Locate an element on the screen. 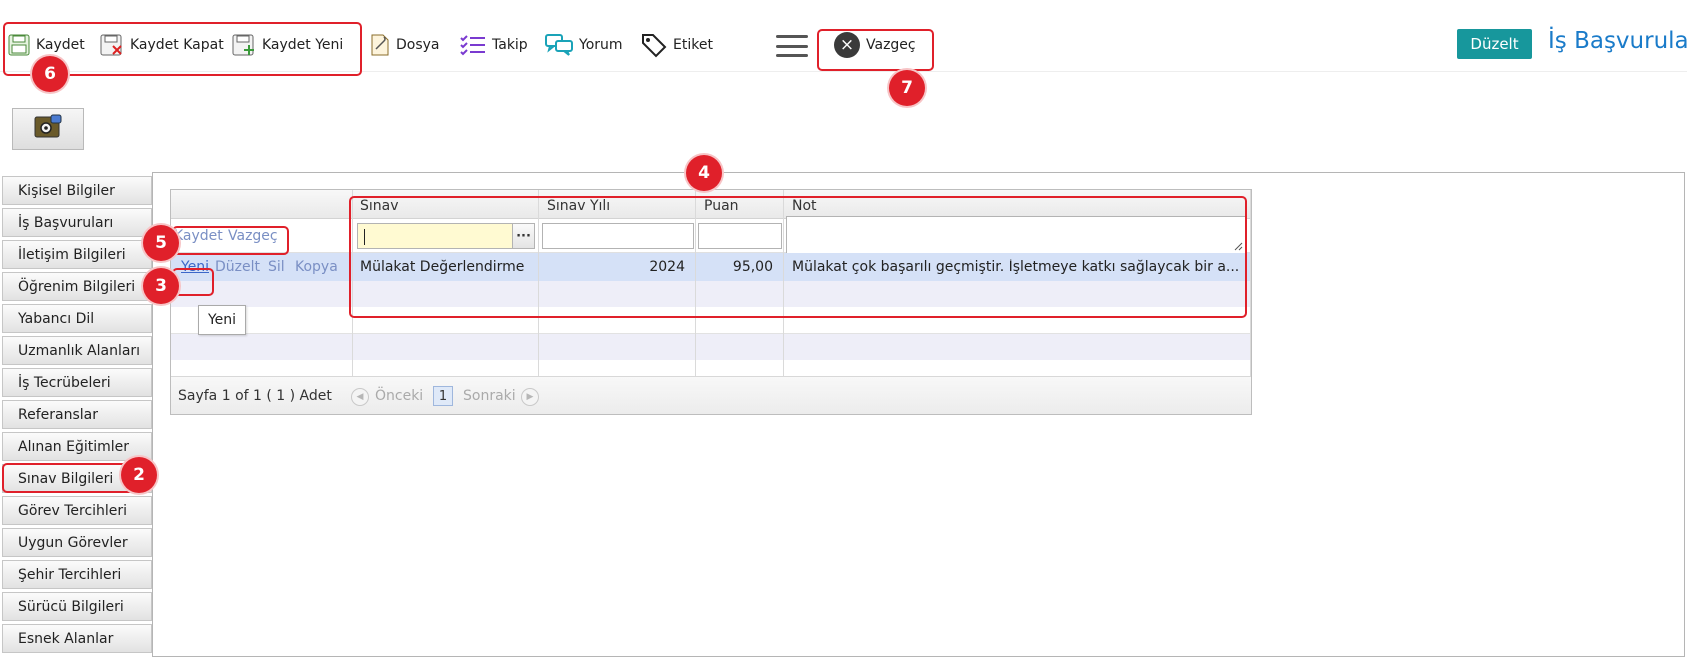 The image size is (1687, 664). vazgec-label: Vazgeç is located at coordinates (891, 45).